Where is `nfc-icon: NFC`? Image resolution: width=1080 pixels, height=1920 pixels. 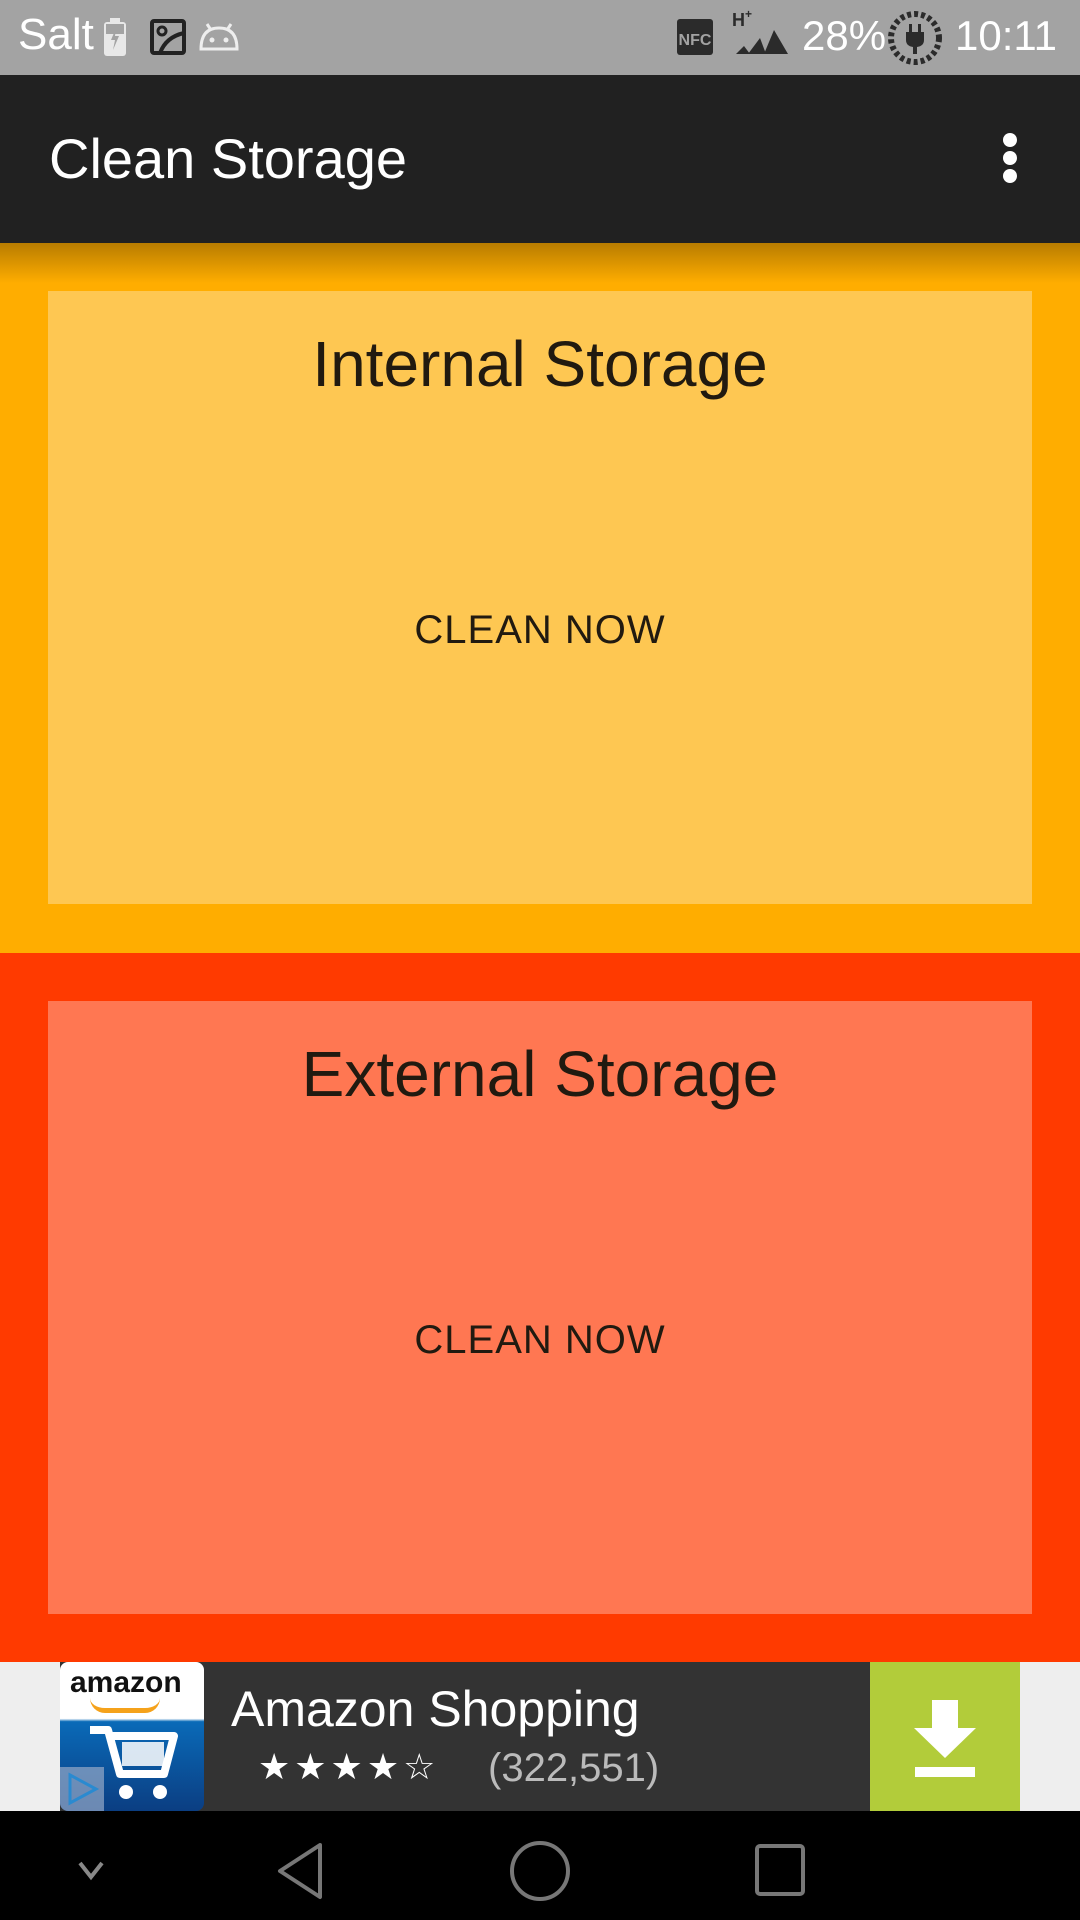
nfc-icon: NFC is located at coordinates (695, 37).